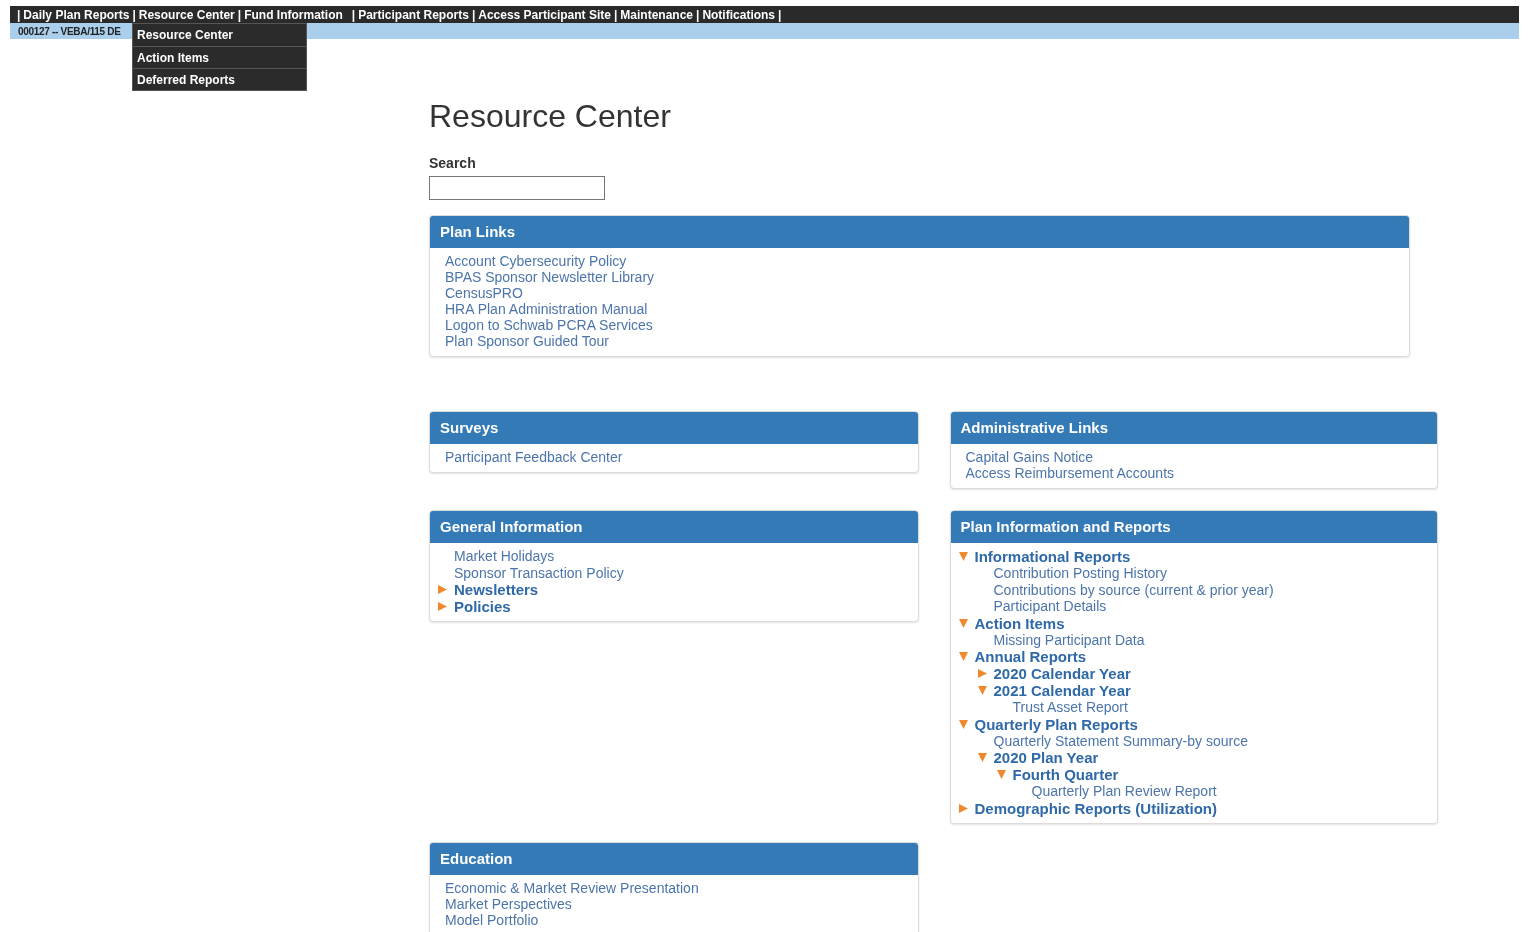 The width and height of the screenshot is (1529, 932). I want to click on folder-link: Quarterly Plan Reports, so click(1056, 724).